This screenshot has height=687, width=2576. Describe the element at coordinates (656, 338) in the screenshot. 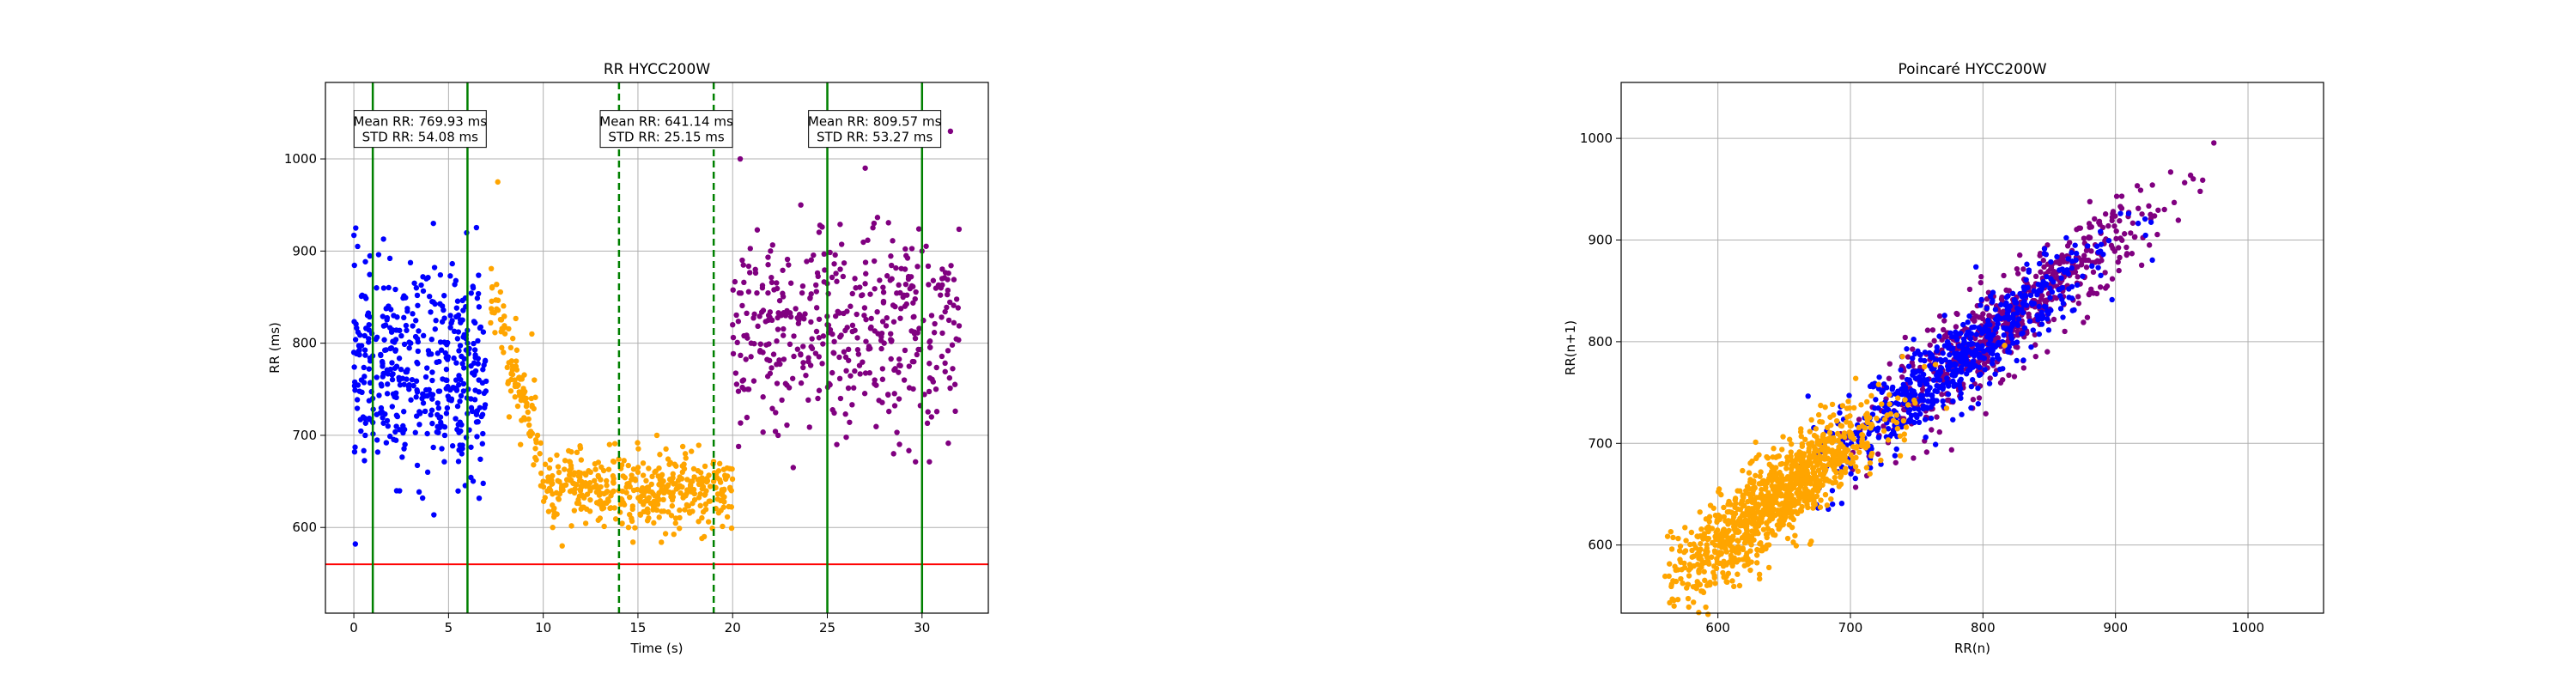

I see `data-points` at that location.